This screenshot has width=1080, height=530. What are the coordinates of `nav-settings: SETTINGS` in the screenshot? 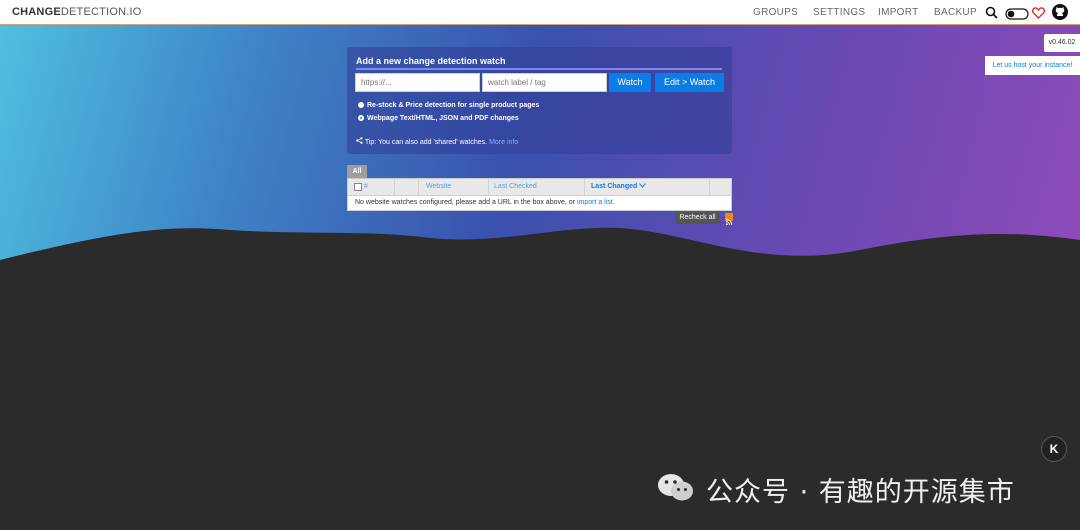 It's located at (839, 12).